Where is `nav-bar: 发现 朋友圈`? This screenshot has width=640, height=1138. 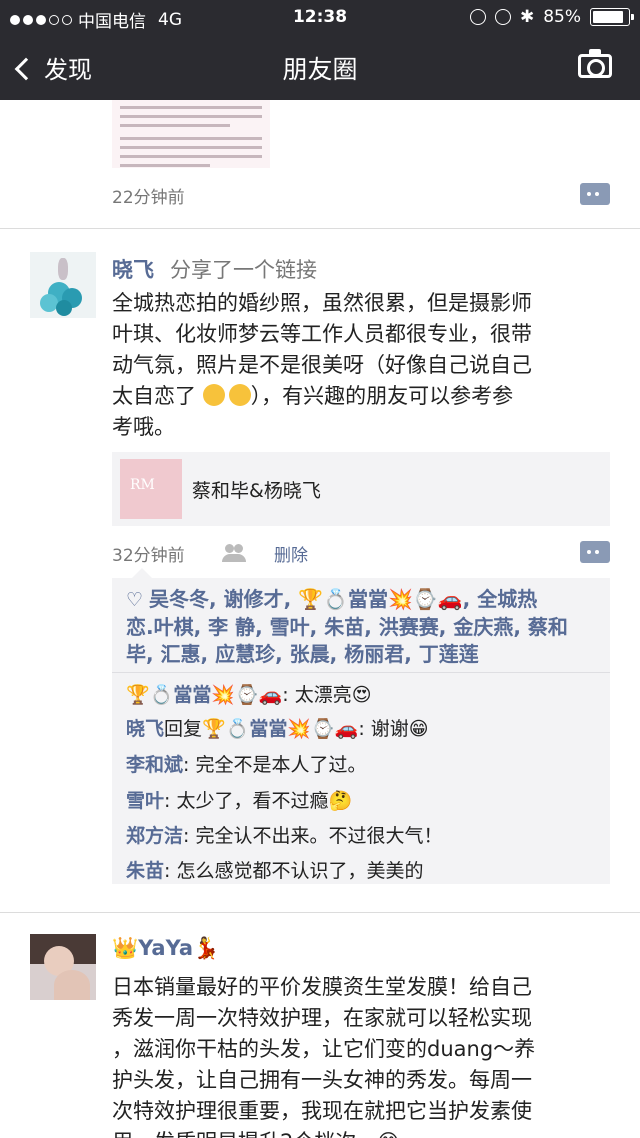 nav-bar: 发现 朋友圈 is located at coordinates (320, 68).